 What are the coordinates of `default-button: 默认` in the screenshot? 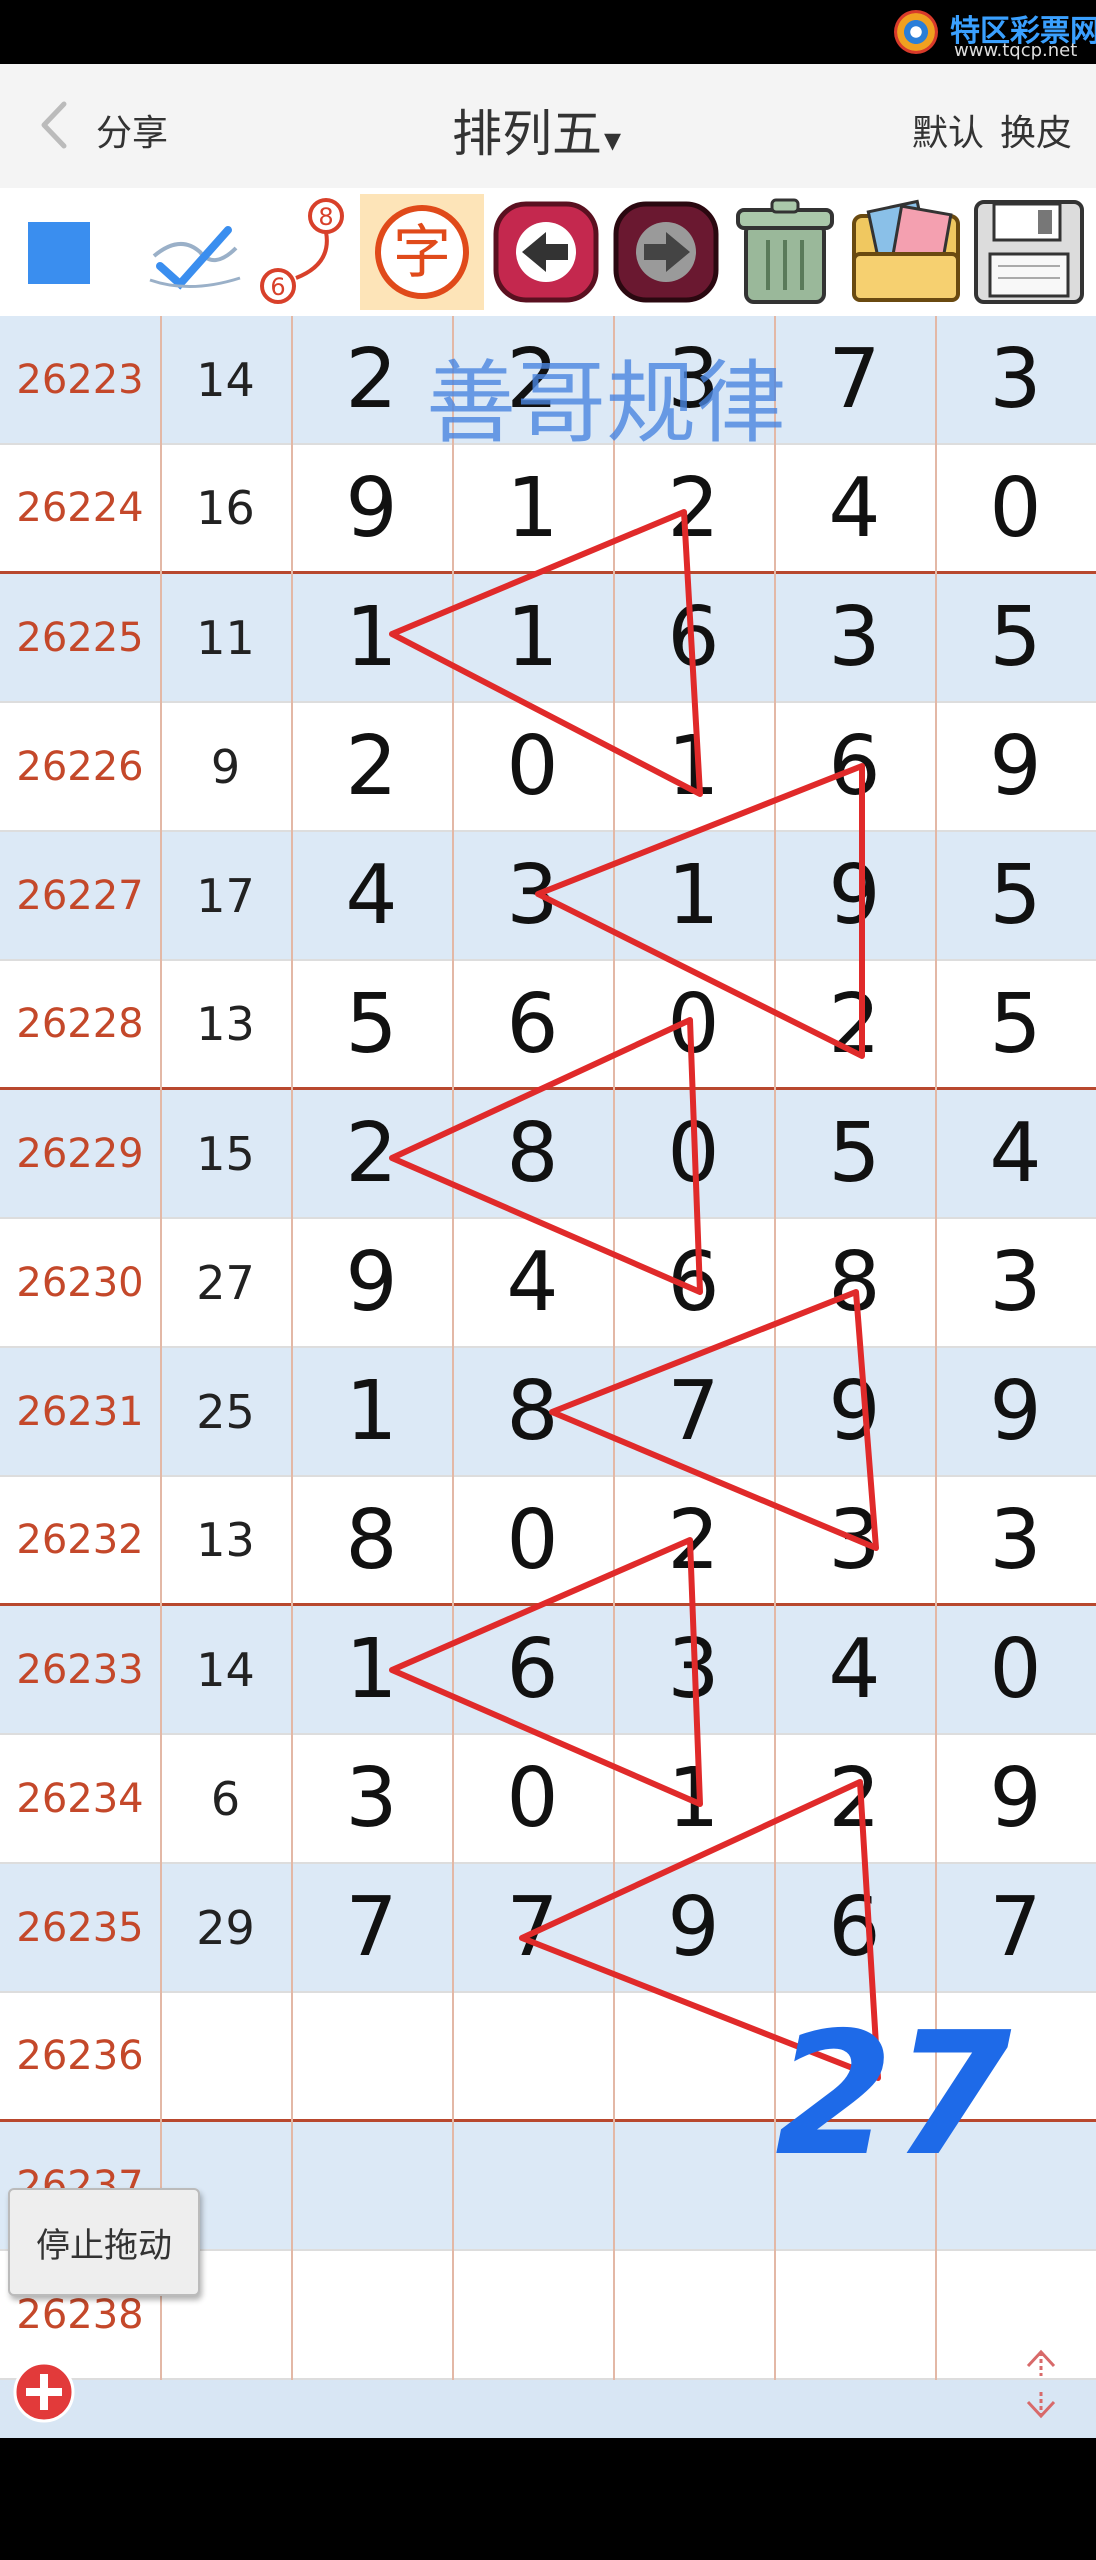 It's located at (948, 130).